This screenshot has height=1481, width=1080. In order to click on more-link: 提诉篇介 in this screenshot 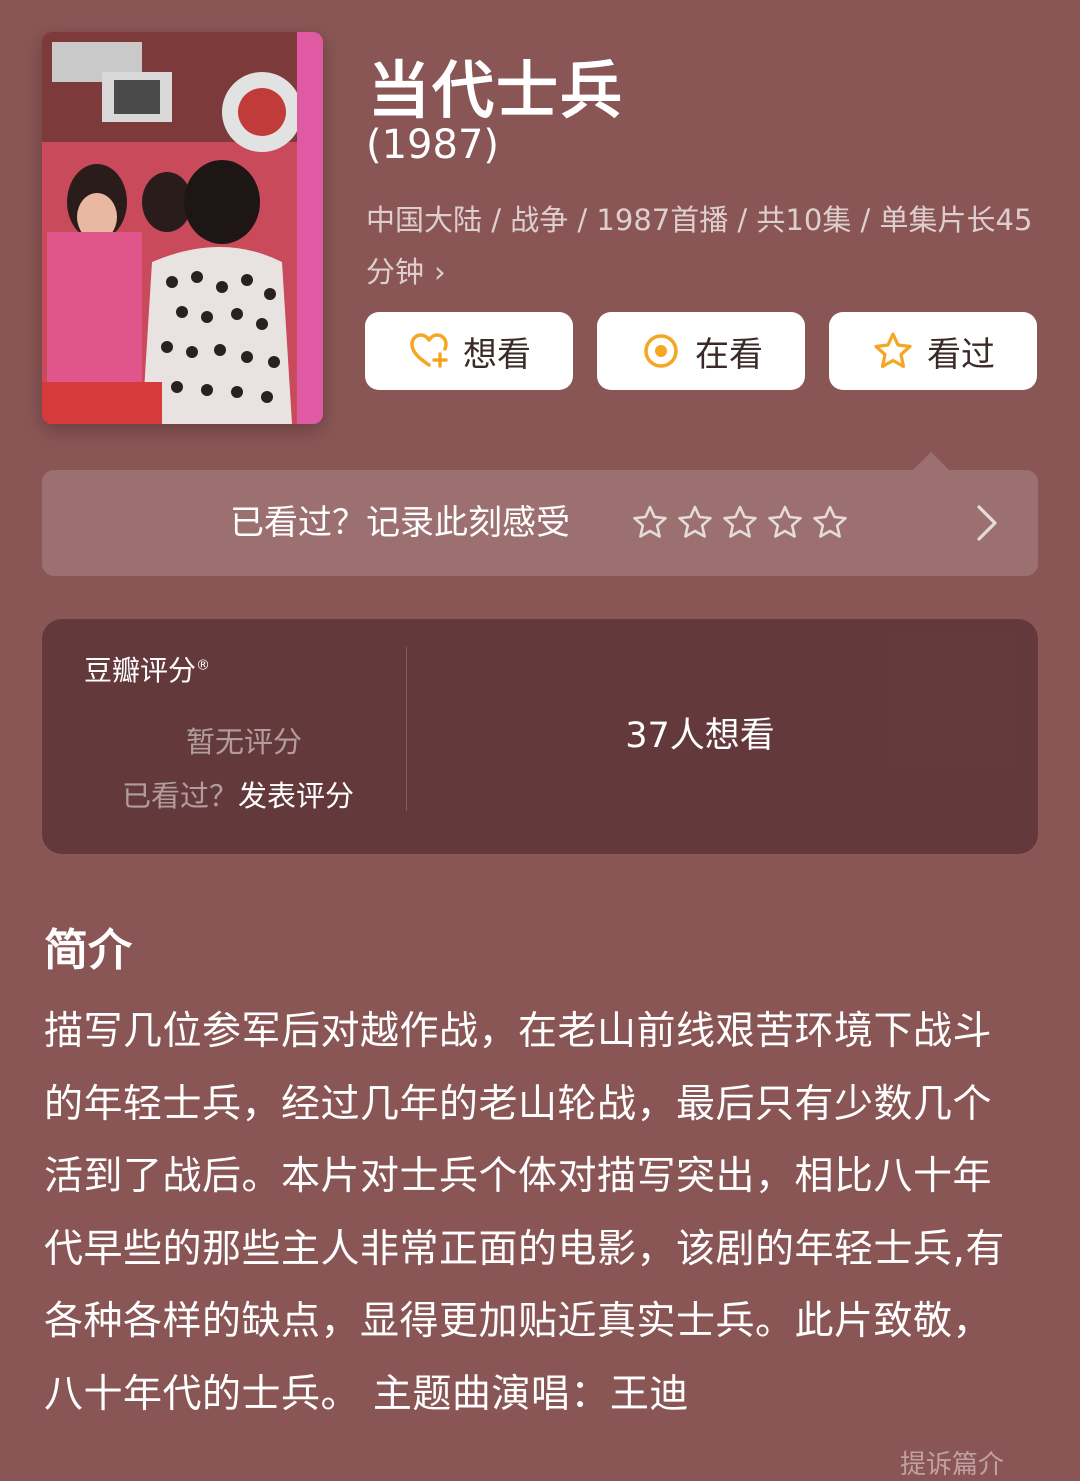, I will do `click(952, 1462)`.